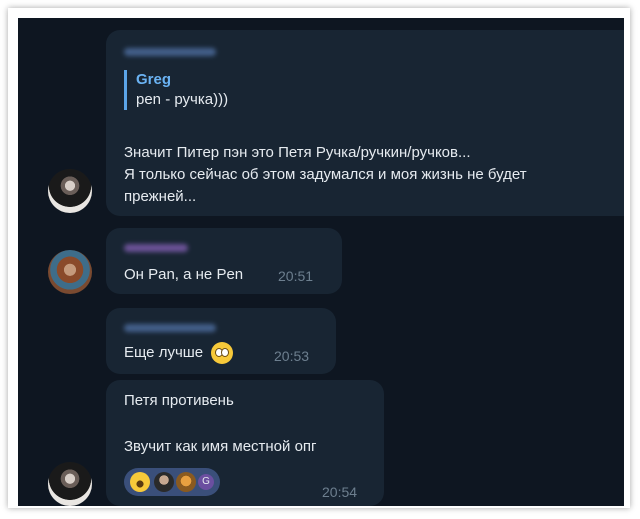 The width and height of the screenshot is (640, 519). What do you see at coordinates (164, 352) in the screenshot?
I see `message-text: Еще лучше` at bounding box center [164, 352].